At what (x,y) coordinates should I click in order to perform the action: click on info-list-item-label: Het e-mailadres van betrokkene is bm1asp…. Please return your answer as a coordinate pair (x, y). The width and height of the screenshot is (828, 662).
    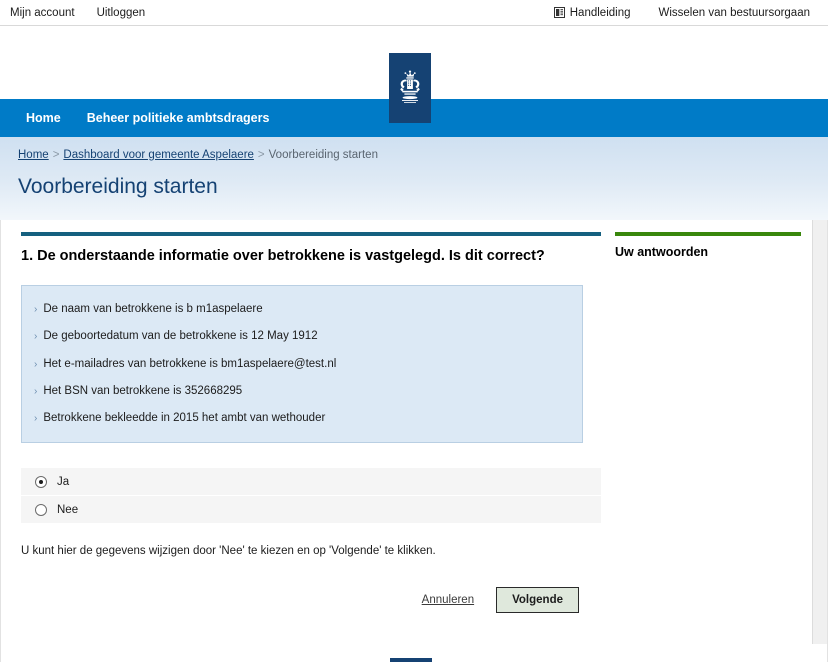
    Looking at the image, I should click on (190, 363).